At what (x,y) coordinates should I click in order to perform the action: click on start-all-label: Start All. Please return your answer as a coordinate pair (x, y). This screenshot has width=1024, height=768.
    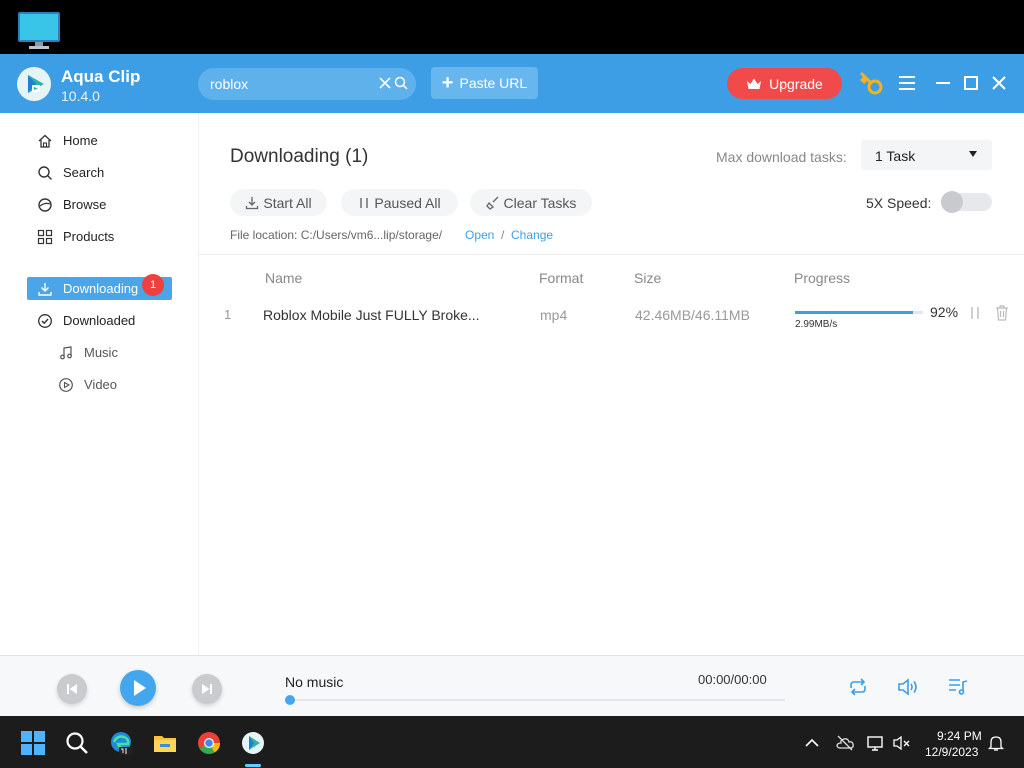
    Looking at the image, I should click on (287, 202).